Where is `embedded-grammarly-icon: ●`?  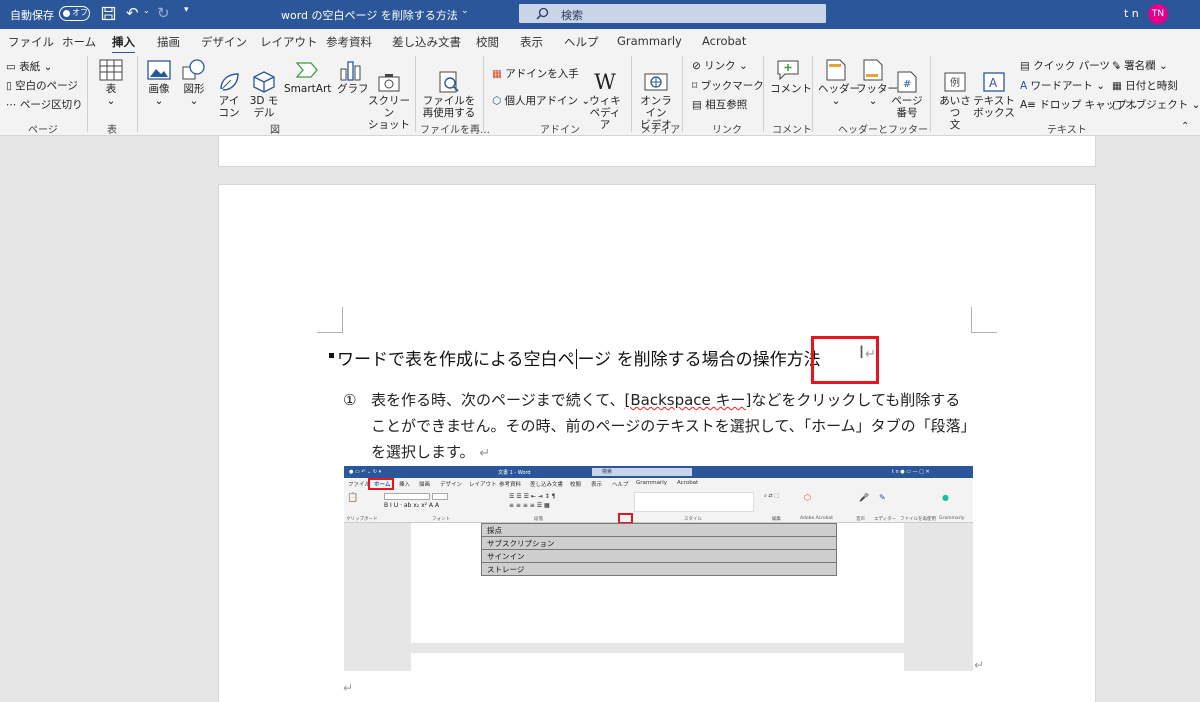
embedded-grammarly-icon: ● is located at coordinates (945, 497).